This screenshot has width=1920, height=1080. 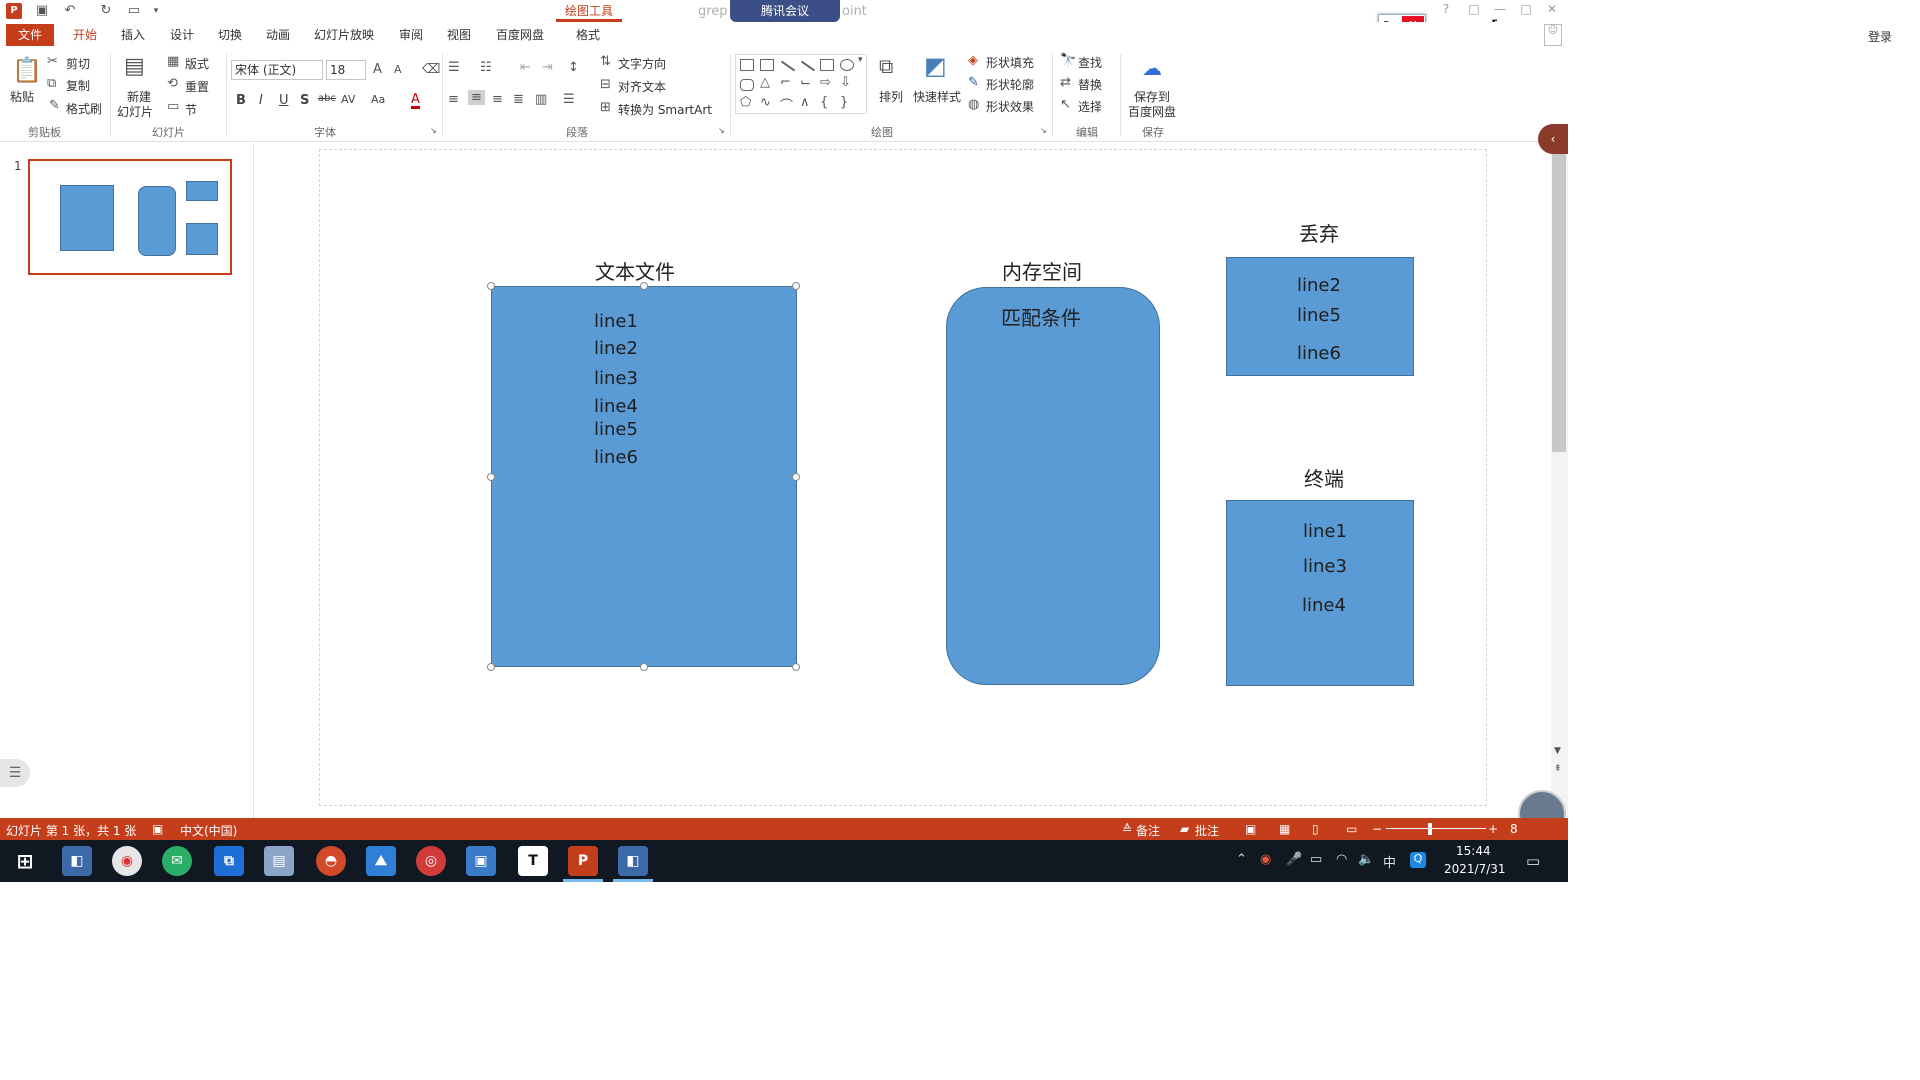 I want to click on format-painter-button: 格式刷, so click(x=84, y=108).